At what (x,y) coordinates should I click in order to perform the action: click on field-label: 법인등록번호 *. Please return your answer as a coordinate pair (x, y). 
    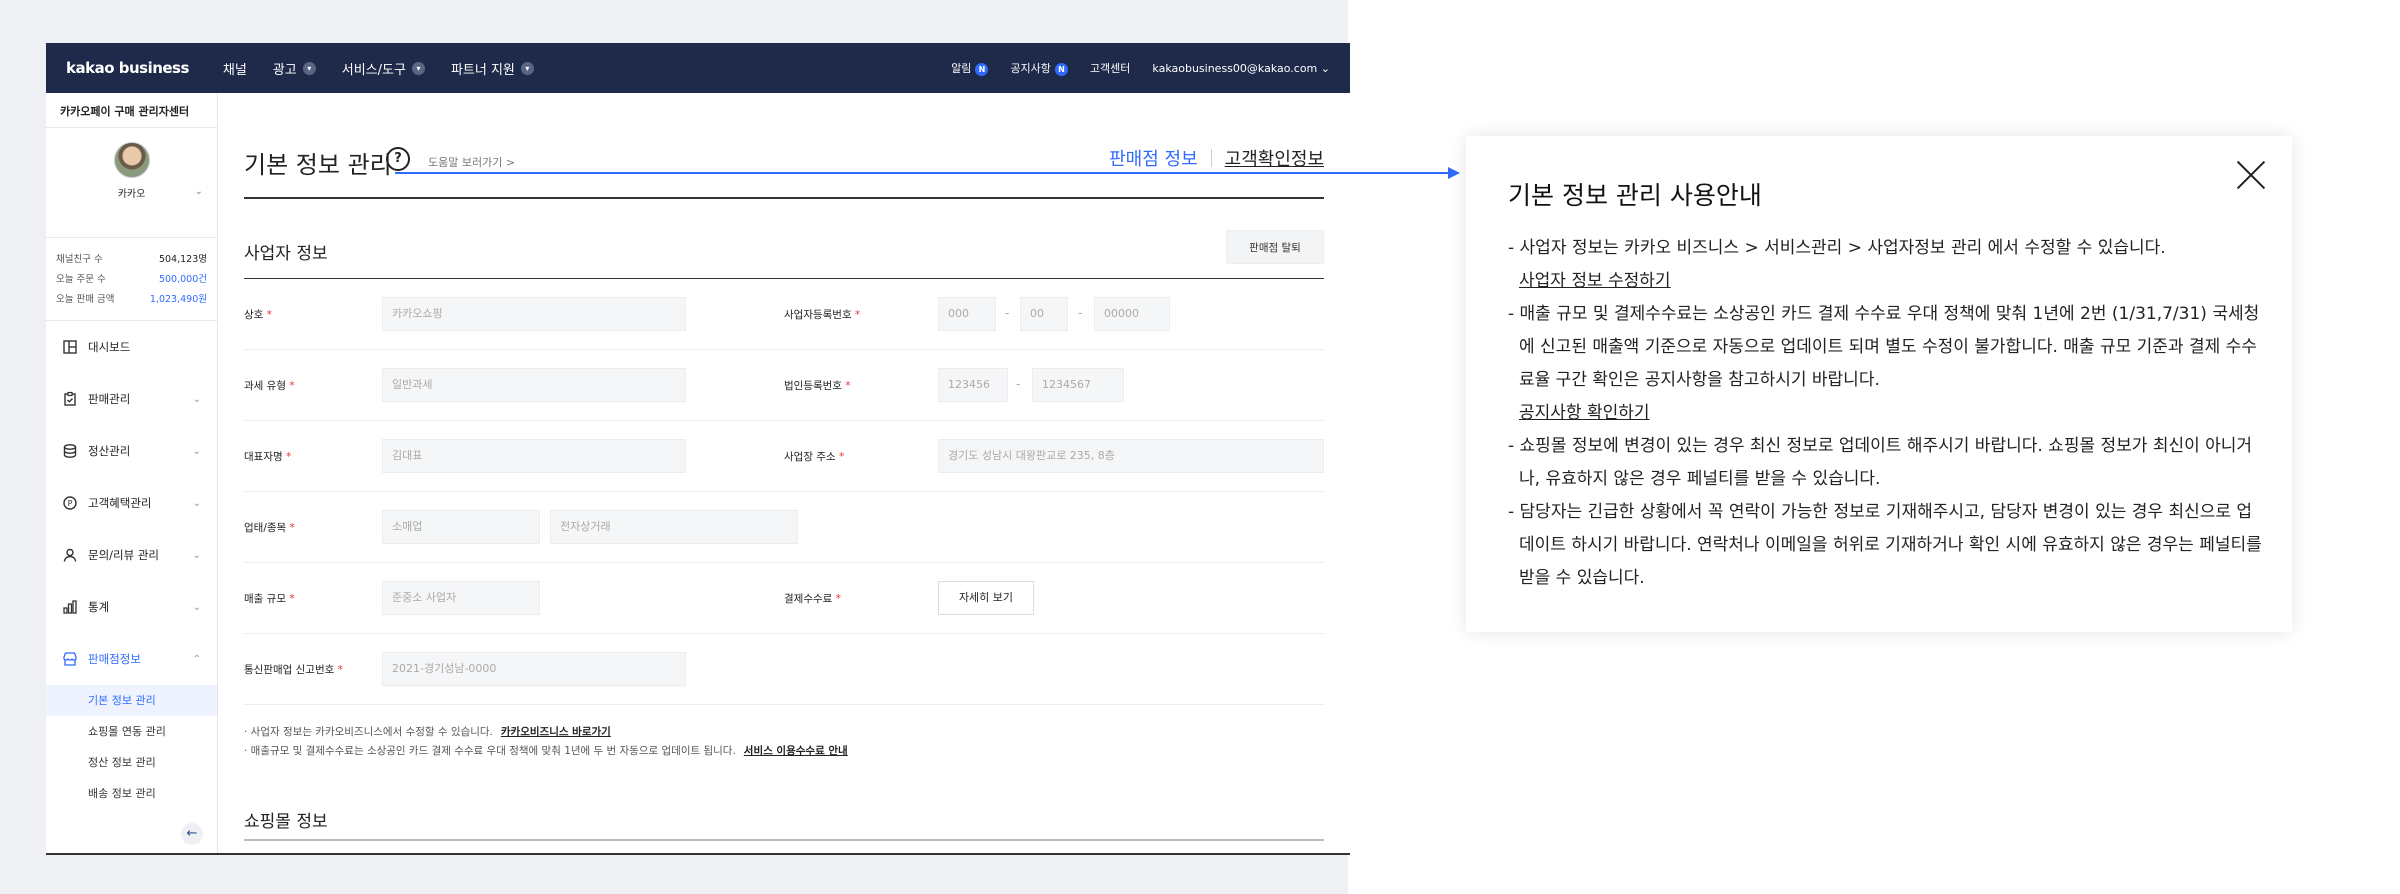
    Looking at the image, I should click on (817, 385).